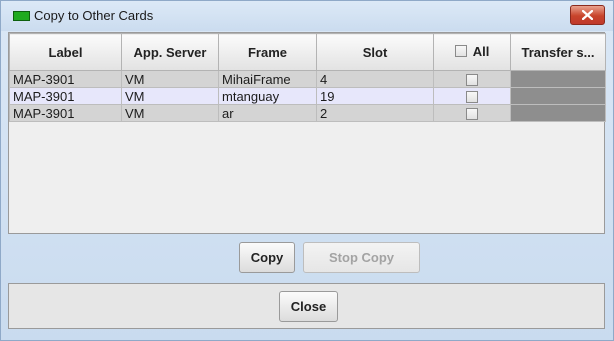  I want to click on table-row: MAP-3901 VM mtanguay 19, so click(307, 96).